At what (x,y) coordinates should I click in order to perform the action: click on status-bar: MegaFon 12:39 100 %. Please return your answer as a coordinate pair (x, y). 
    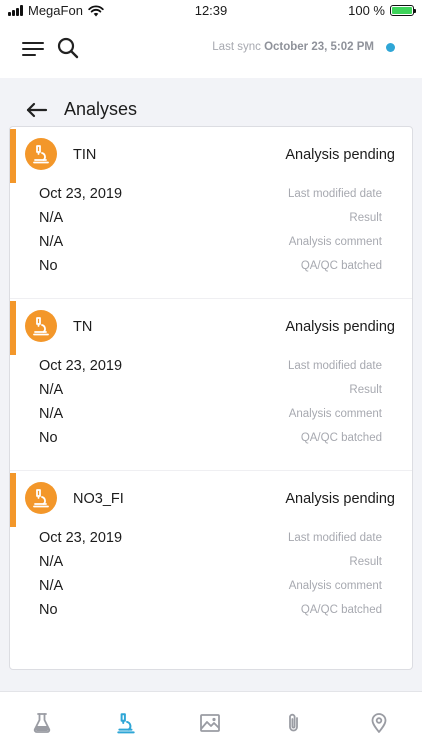
    Looking at the image, I should click on (211, 11).